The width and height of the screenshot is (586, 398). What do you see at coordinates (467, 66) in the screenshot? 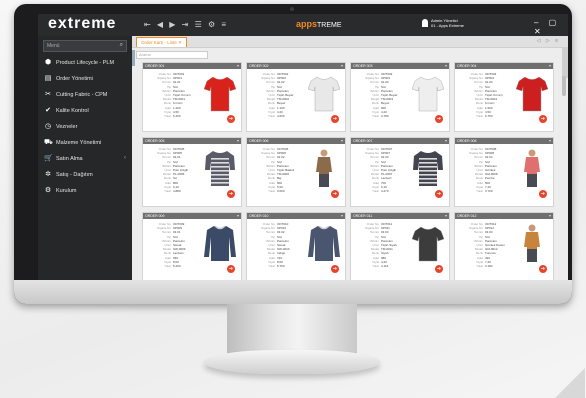
I see `order-card-title: ORDER 004` at bounding box center [467, 66].